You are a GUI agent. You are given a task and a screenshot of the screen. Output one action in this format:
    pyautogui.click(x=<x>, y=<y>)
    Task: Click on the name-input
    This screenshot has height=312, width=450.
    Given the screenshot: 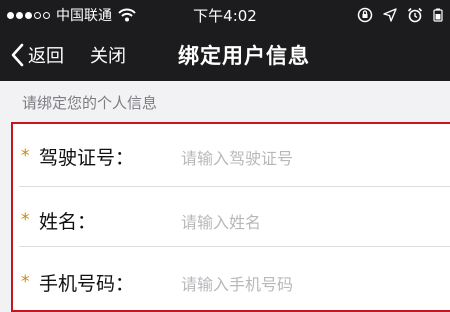 What is the action you would take?
    pyautogui.click(x=311, y=222)
    